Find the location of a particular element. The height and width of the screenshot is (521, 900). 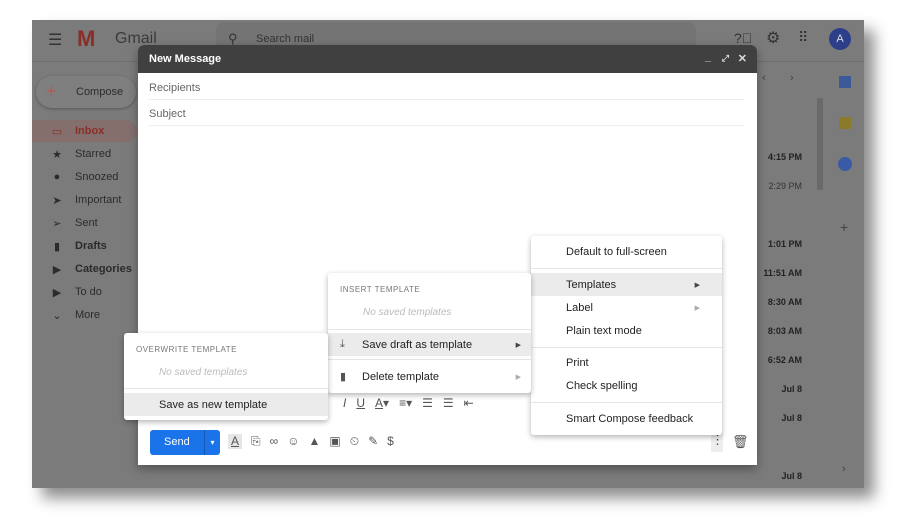

delete-template-label: Delete template is located at coordinates (401, 376).